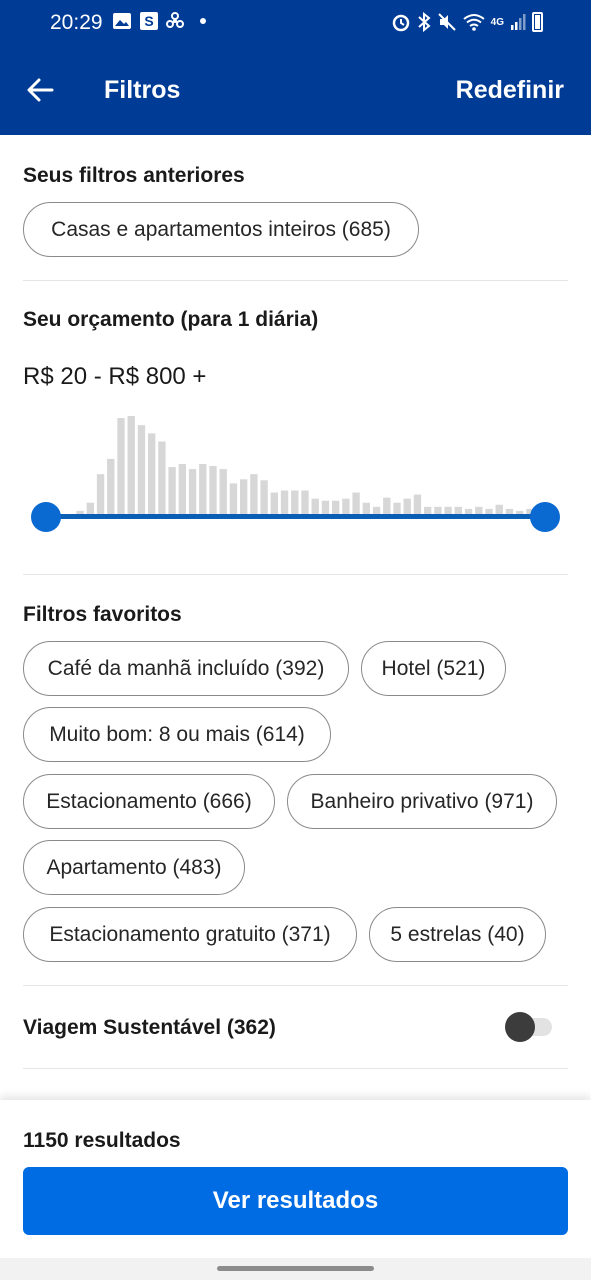  What do you see at coordinates (134, 867) in the screenshot?
I see `chip-apartment: Apartamento (483)` at bounding box center [134, 867].